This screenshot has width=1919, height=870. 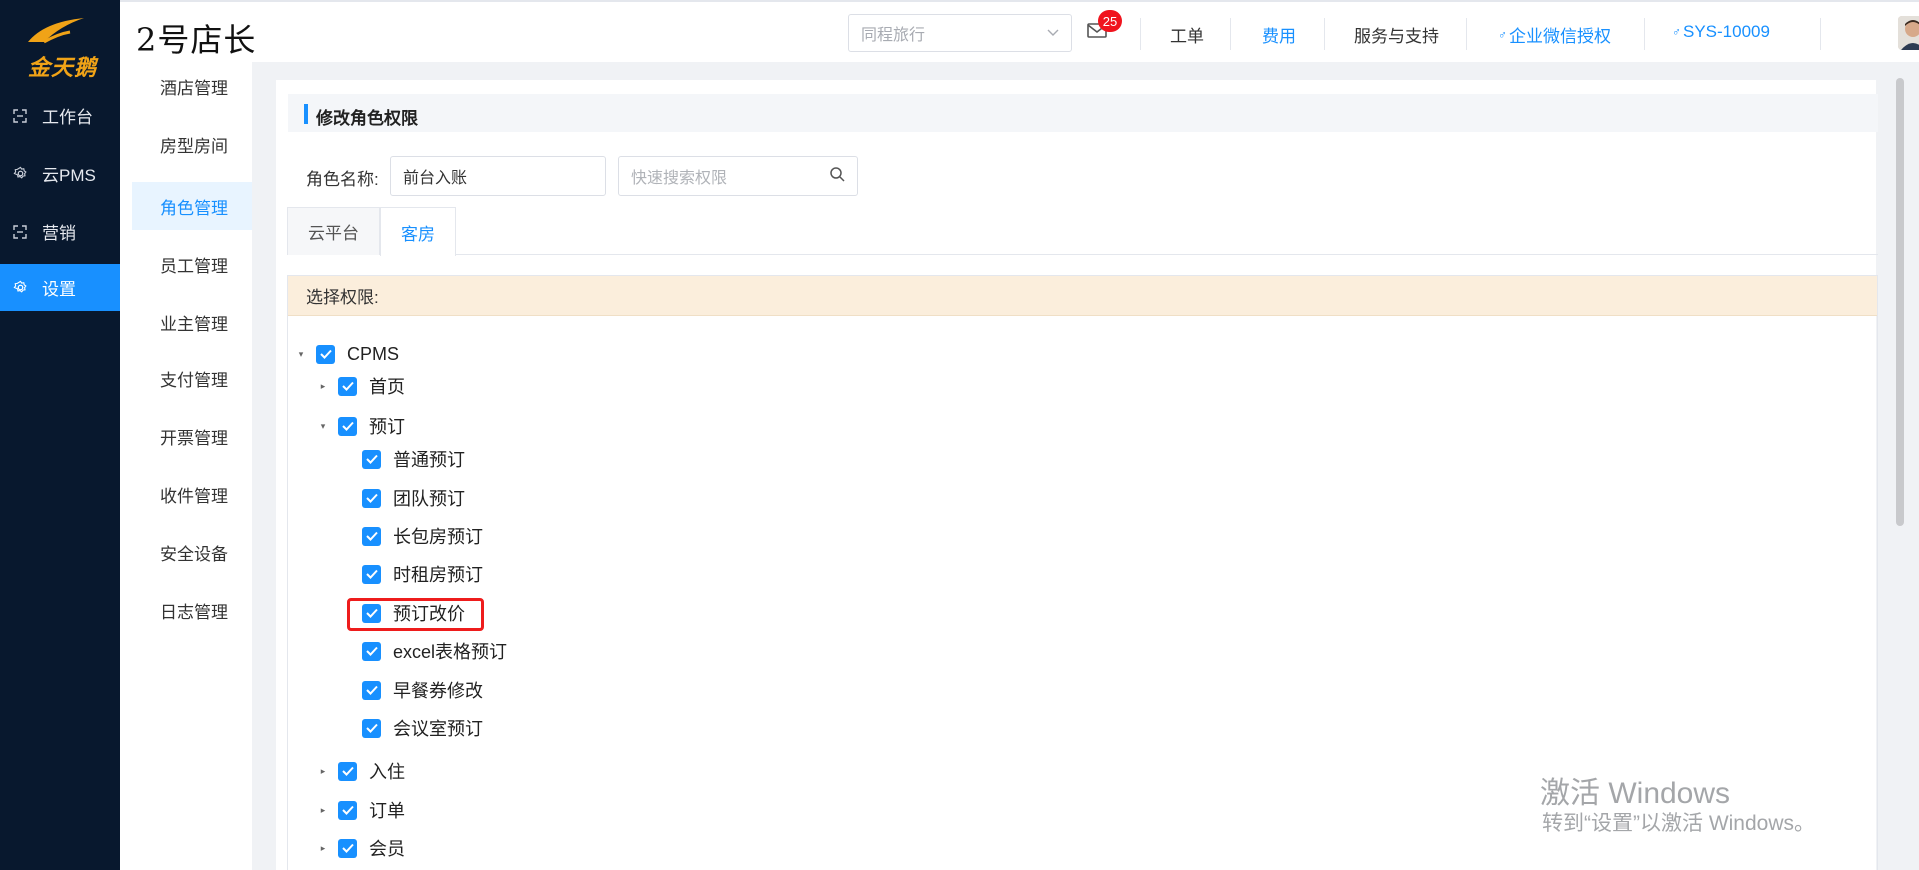 What do you see at coordinates (893, 35) in the screenshot?
I see `hotel-select-value: 同程旅行` at bounding box center [893, 35].